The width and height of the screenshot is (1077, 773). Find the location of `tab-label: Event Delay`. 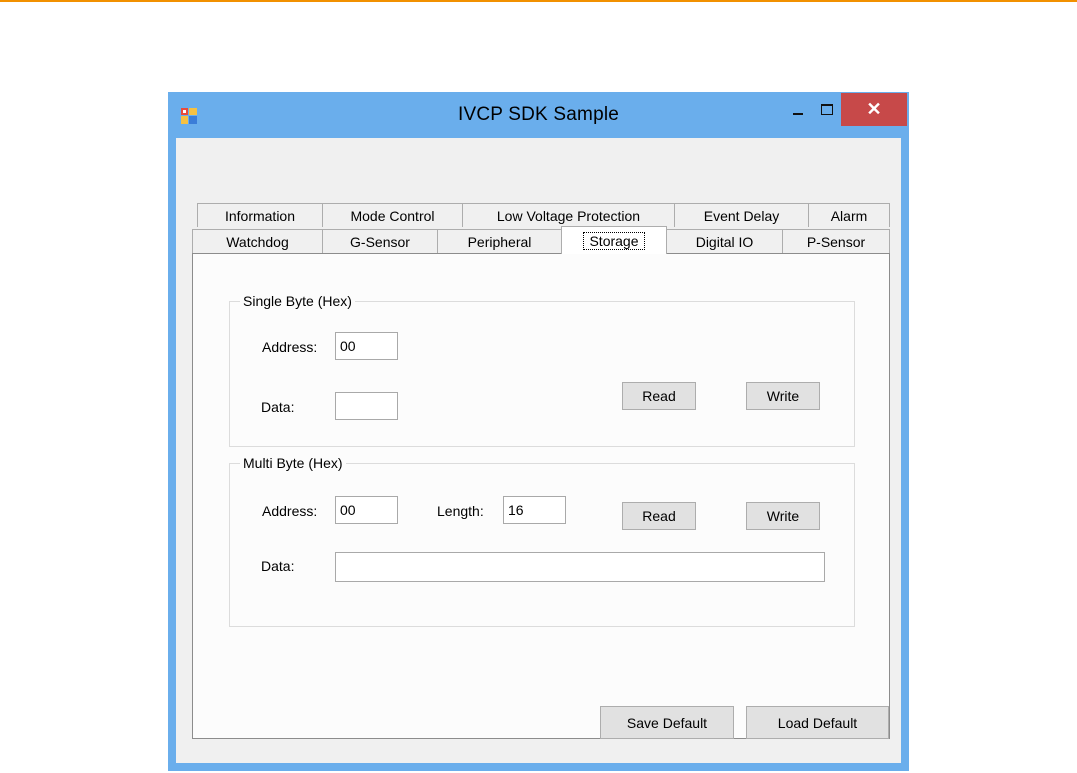

tab-label: Event Delay is located at coordinates (741, 215).